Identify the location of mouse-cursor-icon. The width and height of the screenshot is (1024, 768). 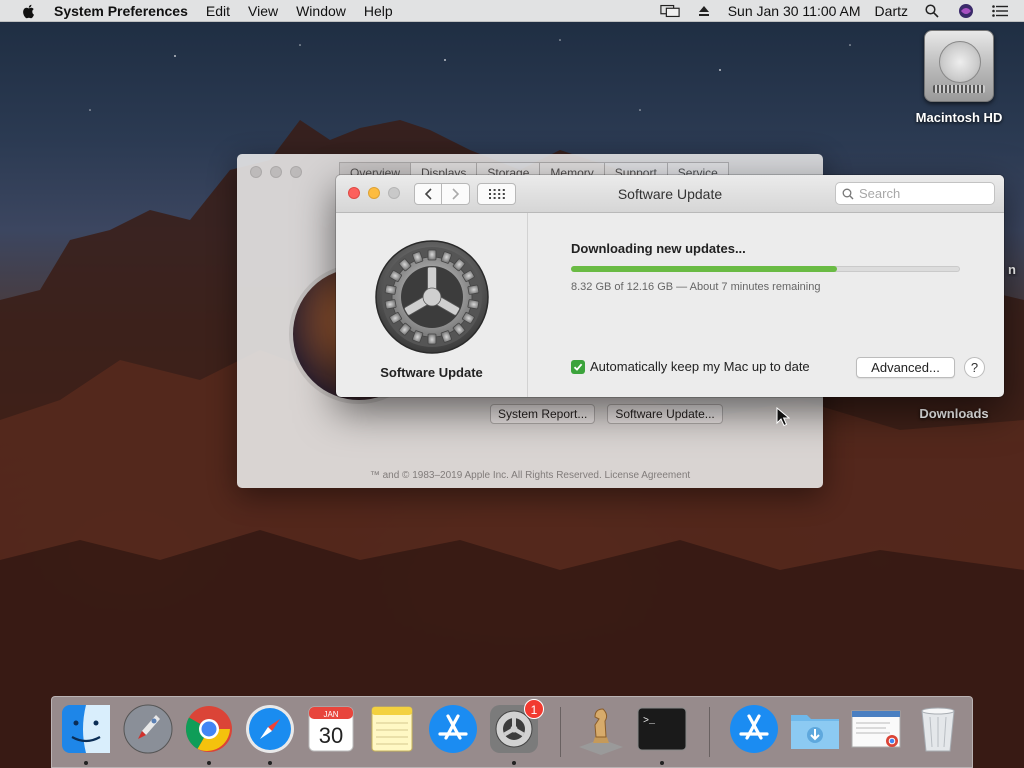
(783, 417).